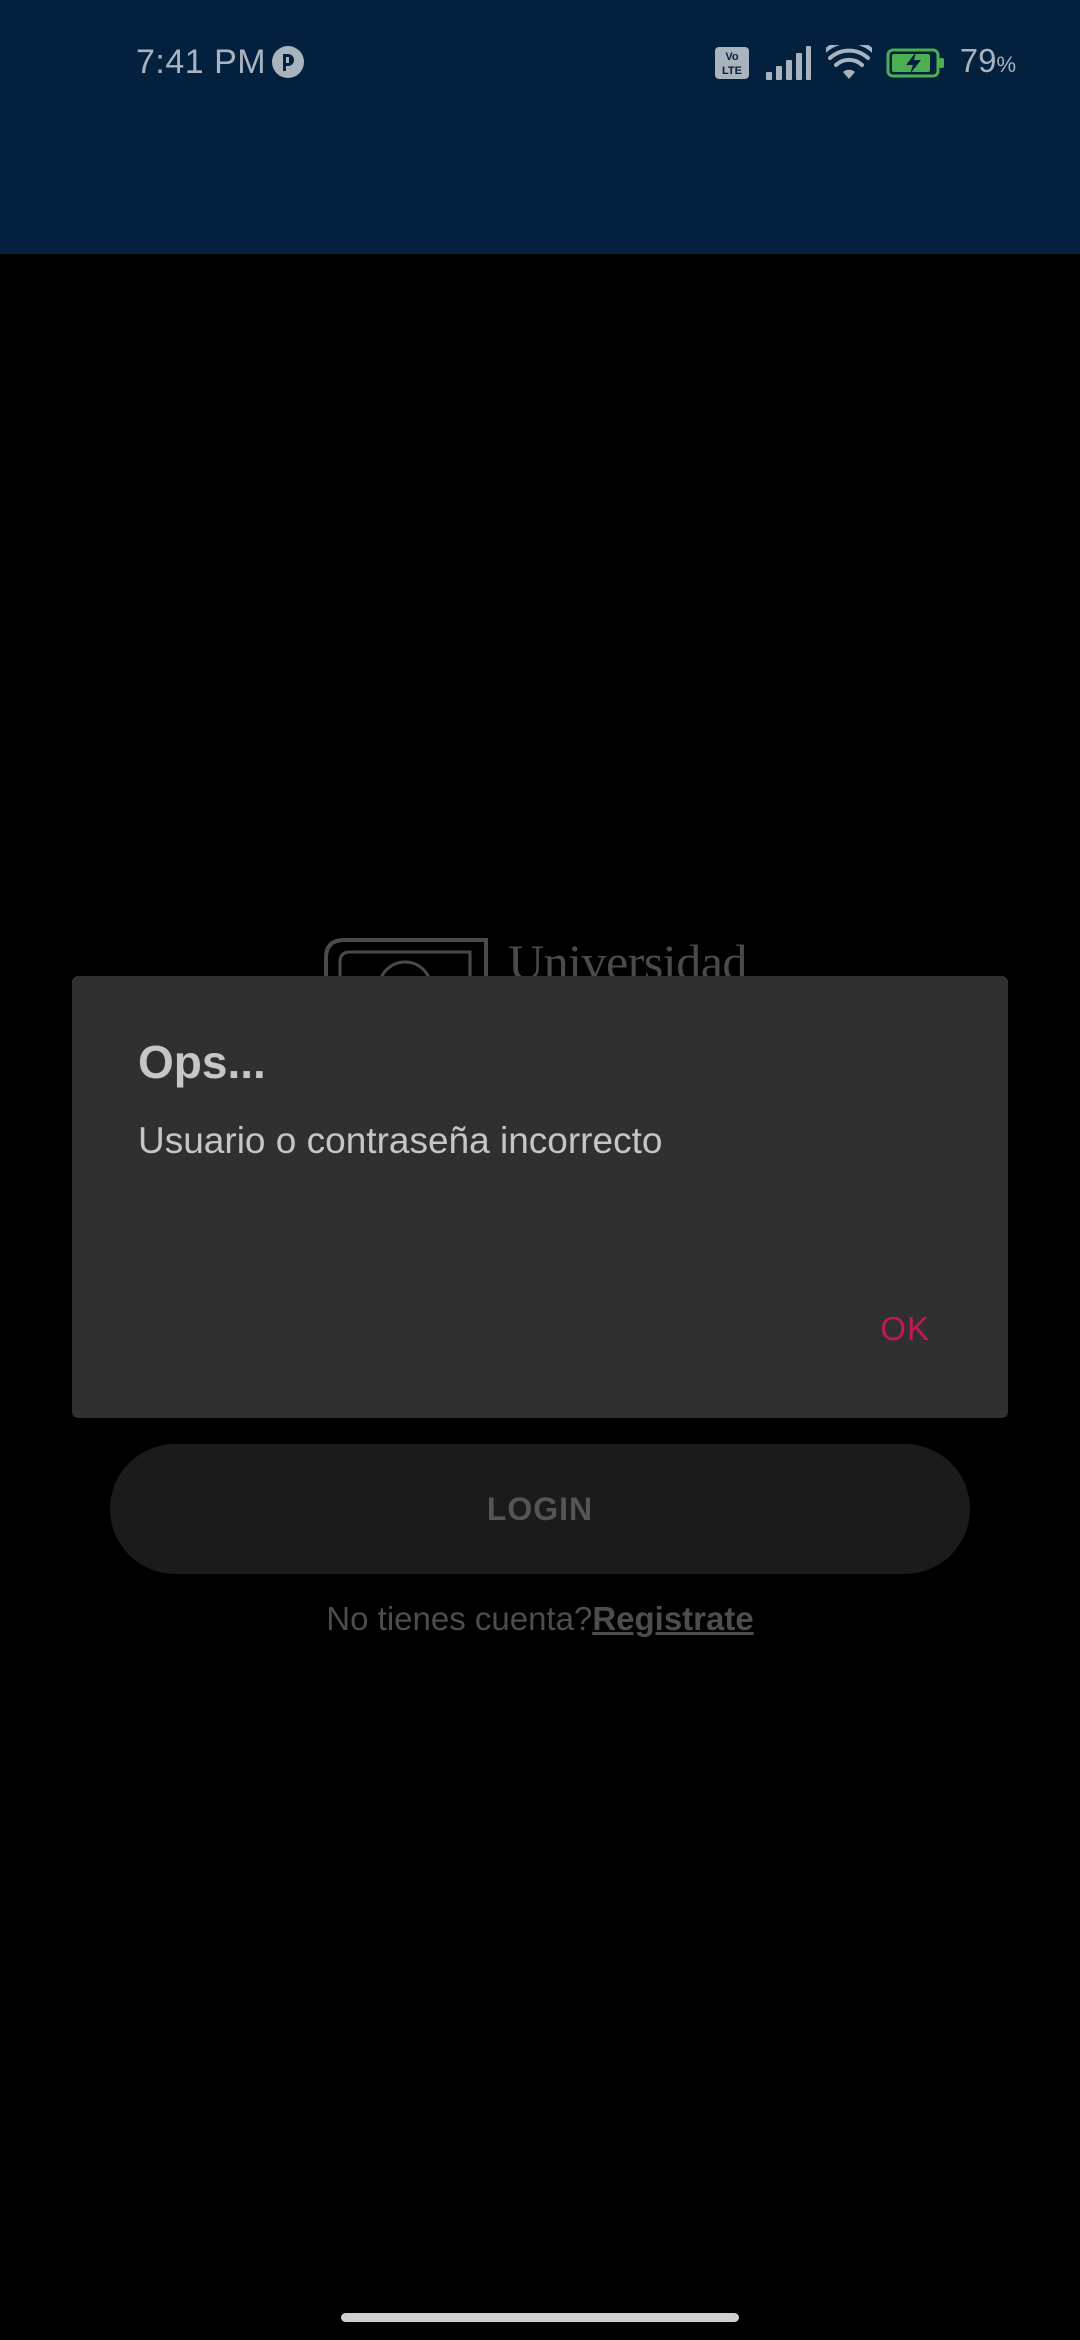 This screenshot has height=2340, width=1080. What do you see at coordinates (732, 71) in the screenshot?
I see `svg-text: LTE` at bounding box center [732, 71].